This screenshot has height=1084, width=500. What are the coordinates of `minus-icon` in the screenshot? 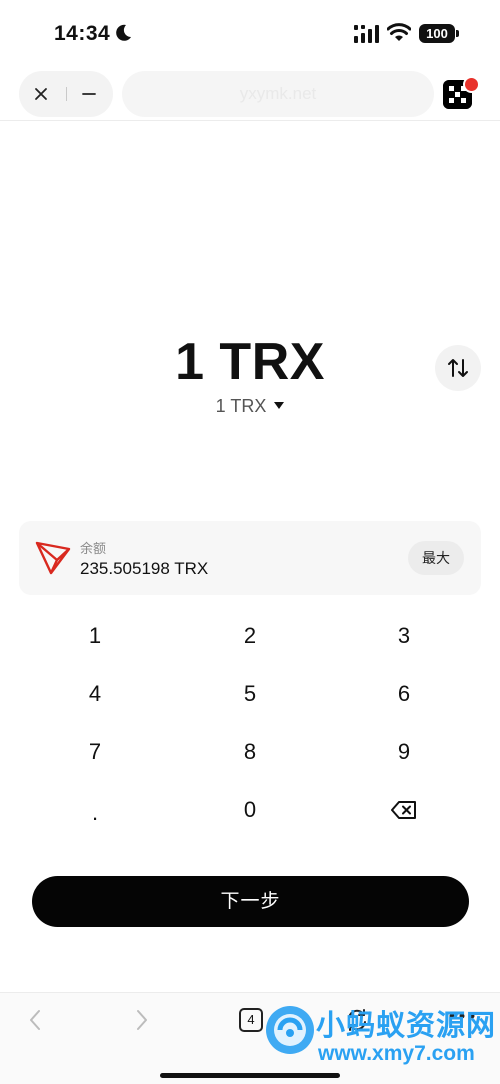 It's located at (89, 94).